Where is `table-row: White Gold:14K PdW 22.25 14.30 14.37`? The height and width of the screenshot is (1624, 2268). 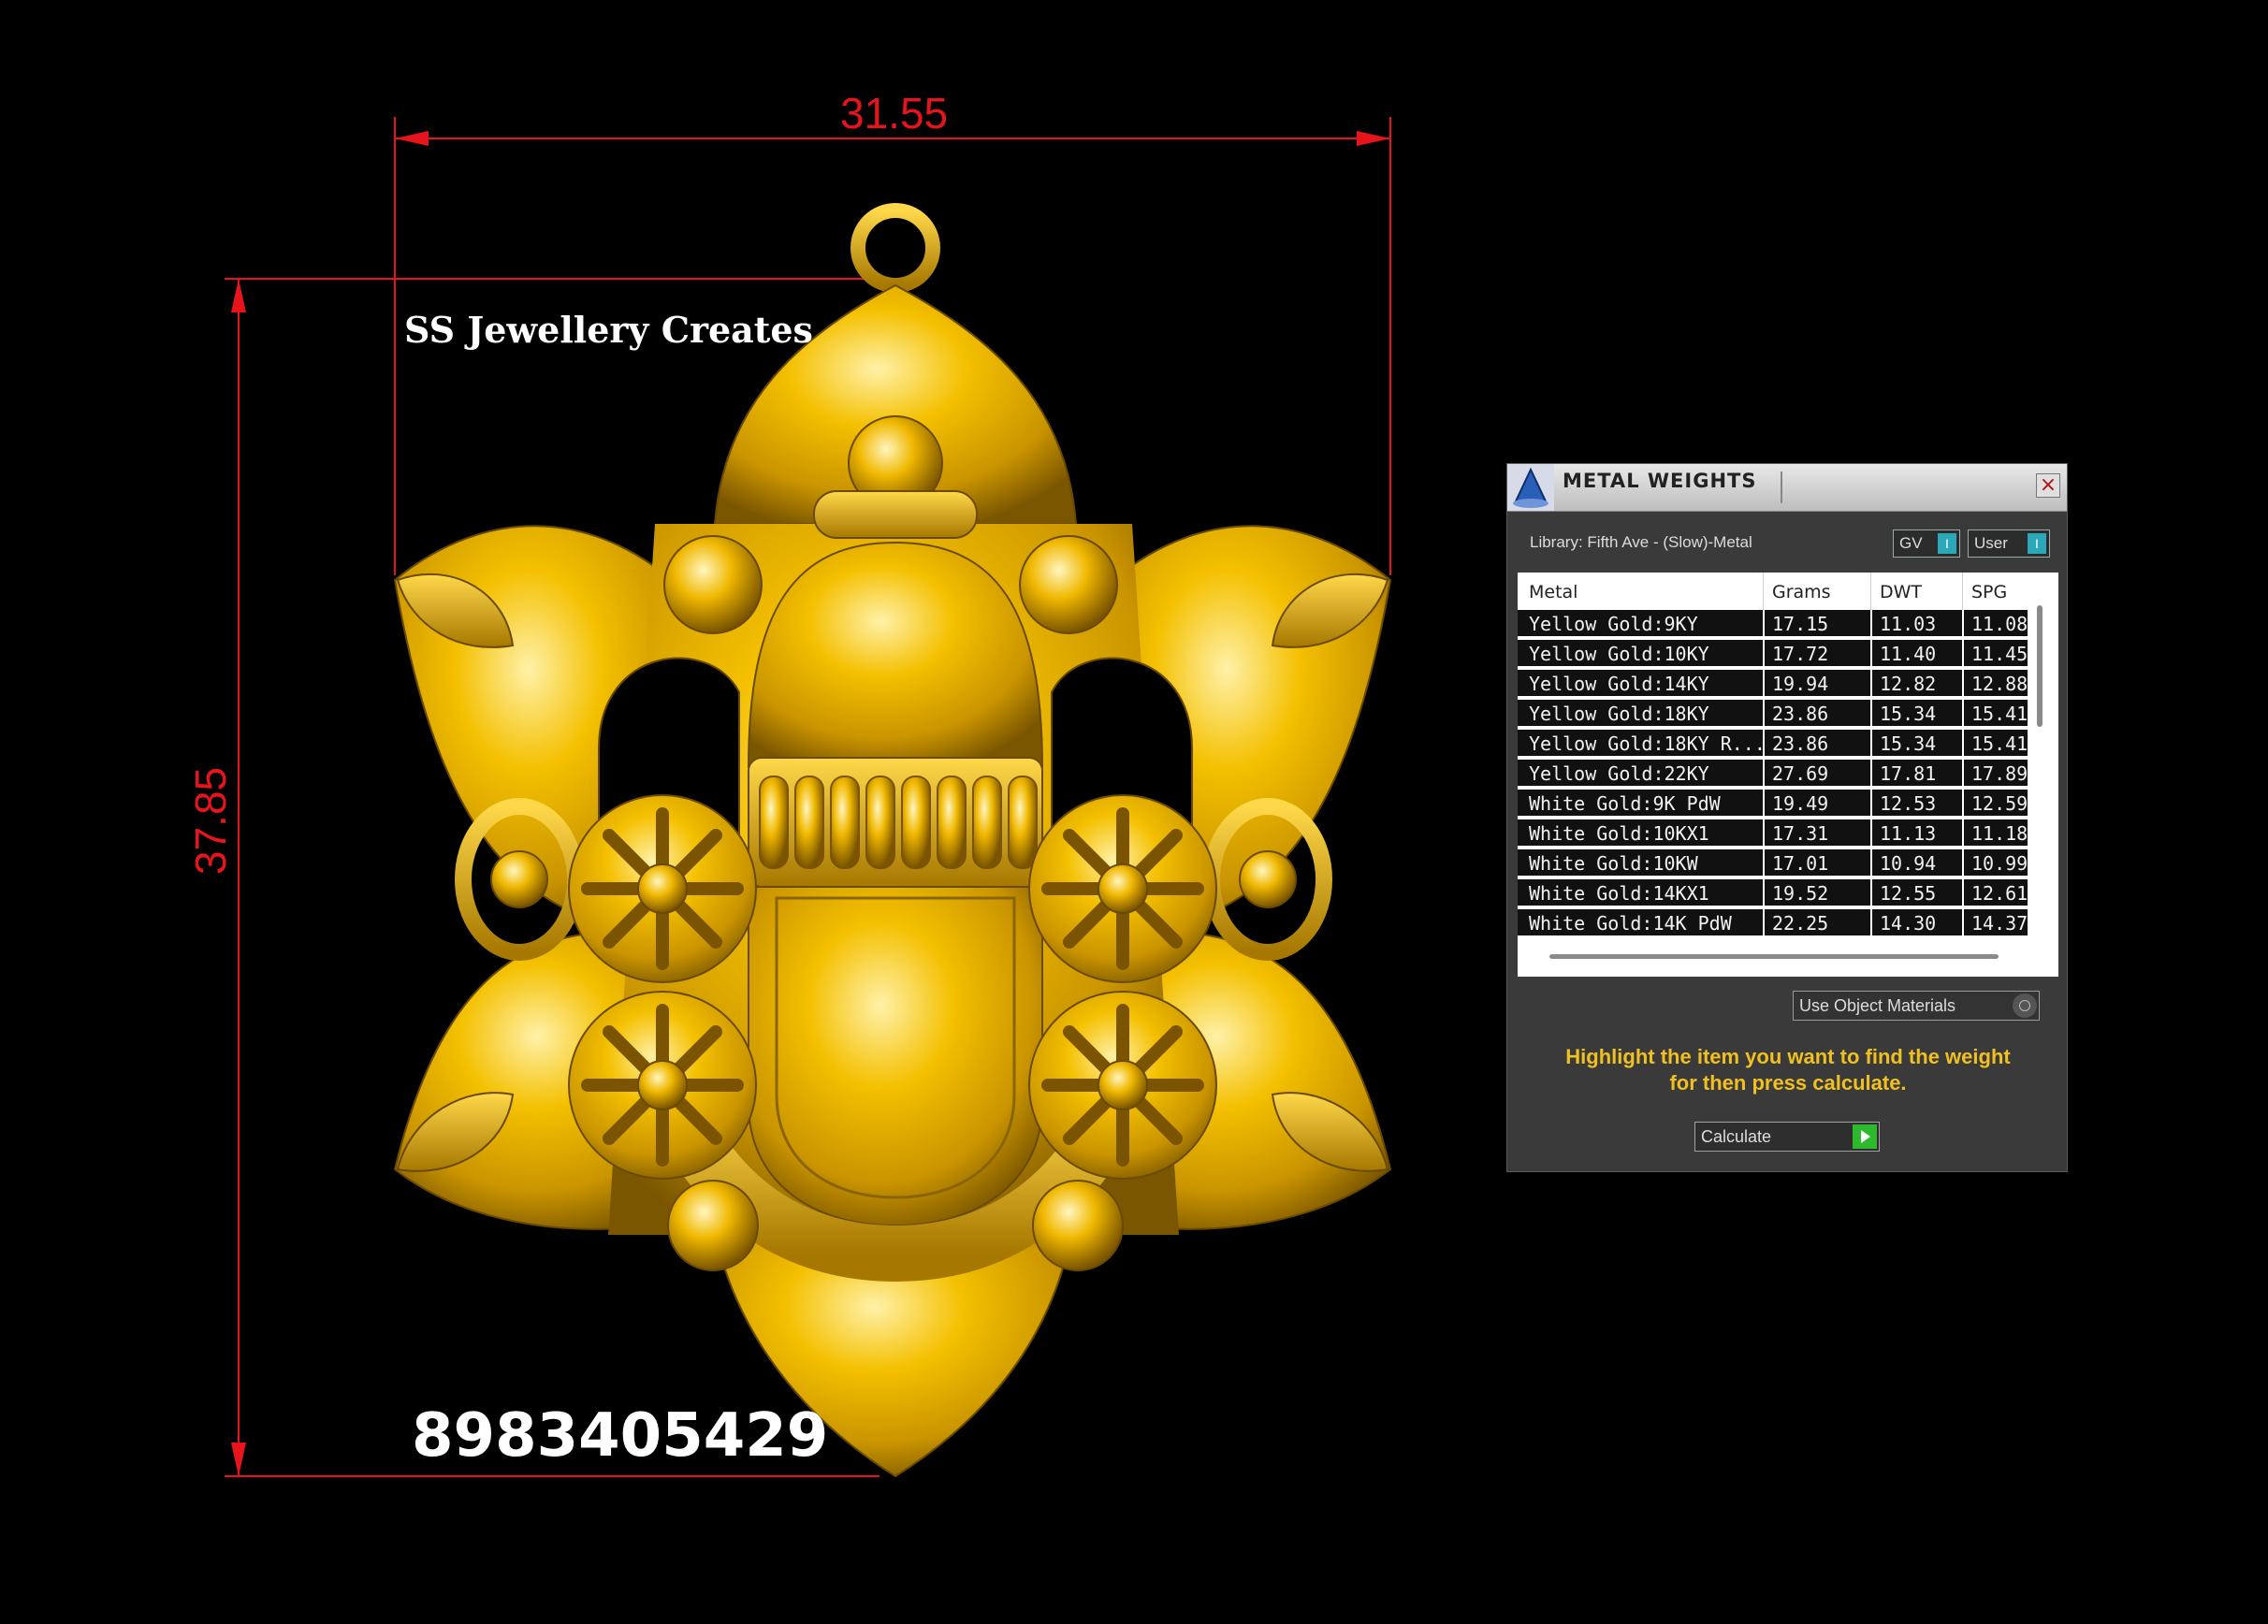
table-row: White Gold:14K PdW 22.25 14.30 14.37 is located at coordinates (1773, 923).